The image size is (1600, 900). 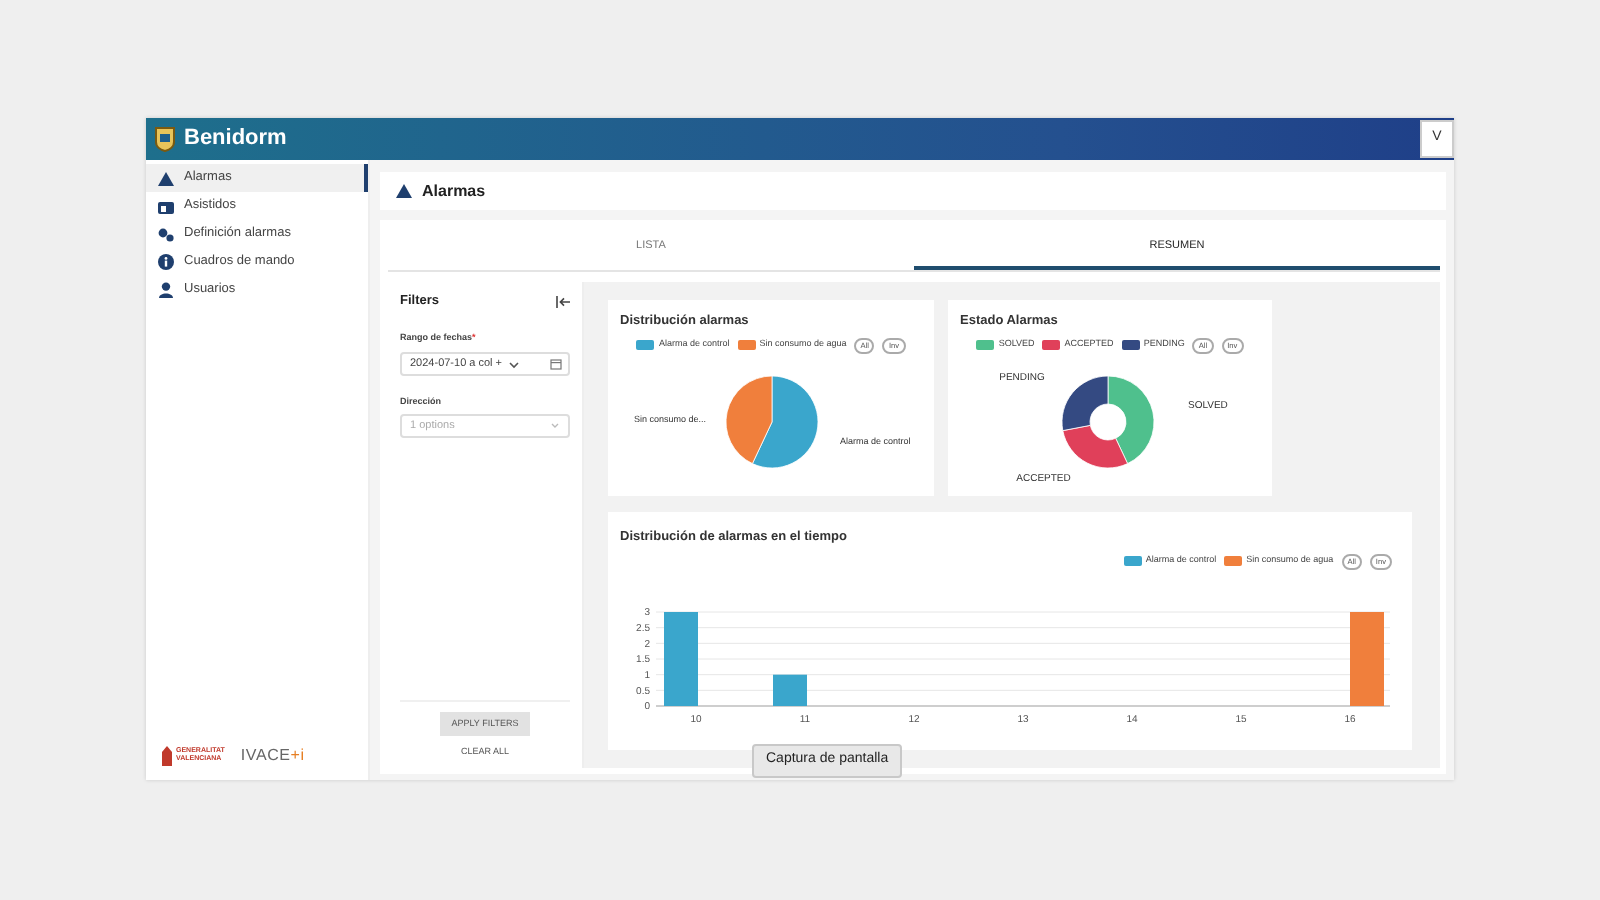 What do you see at coordinates (235, 139) in the screenshot?
I see `app-title: Benidorm` at bounding box center [235, 139].